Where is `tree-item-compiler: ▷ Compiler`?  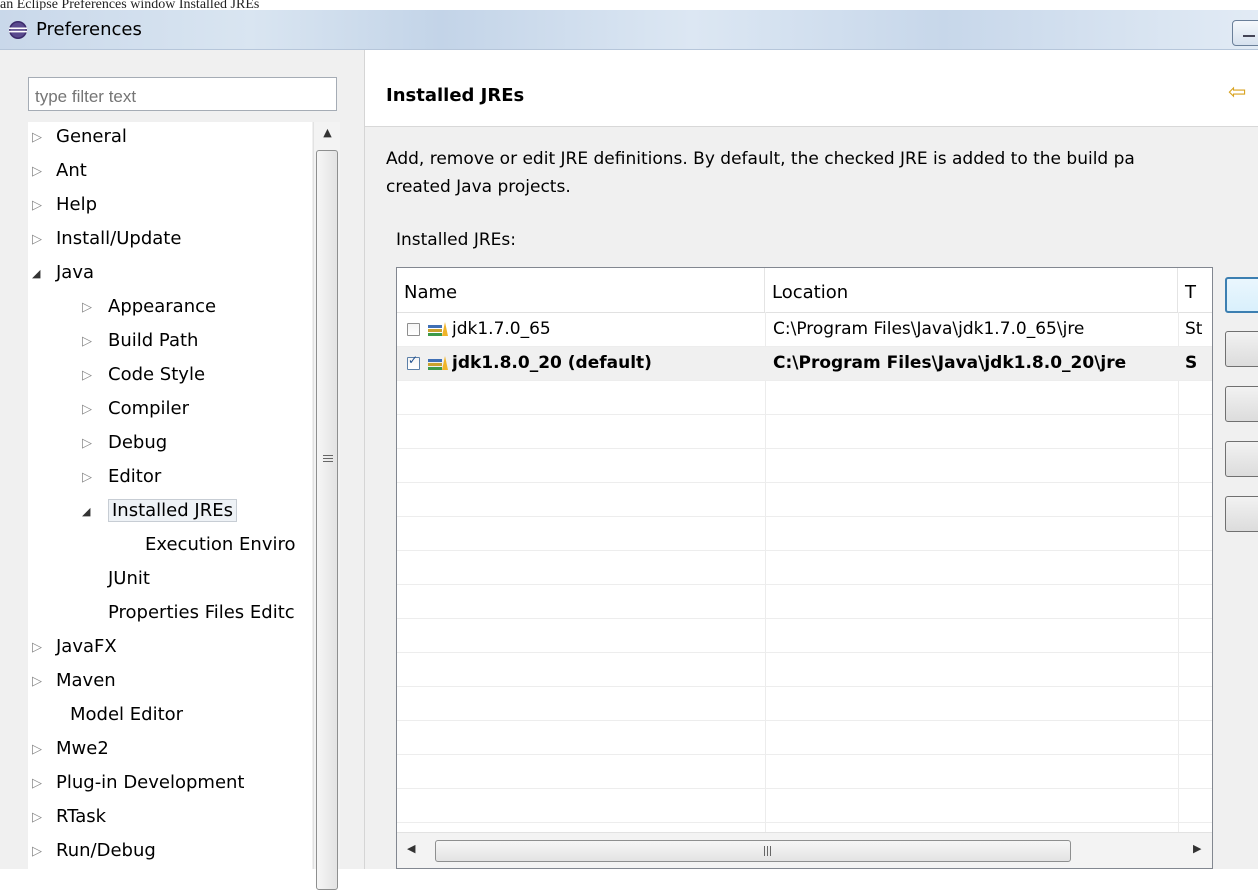 tree-item-compiler: ▷ Compiler is located at coordinates (135, 411).